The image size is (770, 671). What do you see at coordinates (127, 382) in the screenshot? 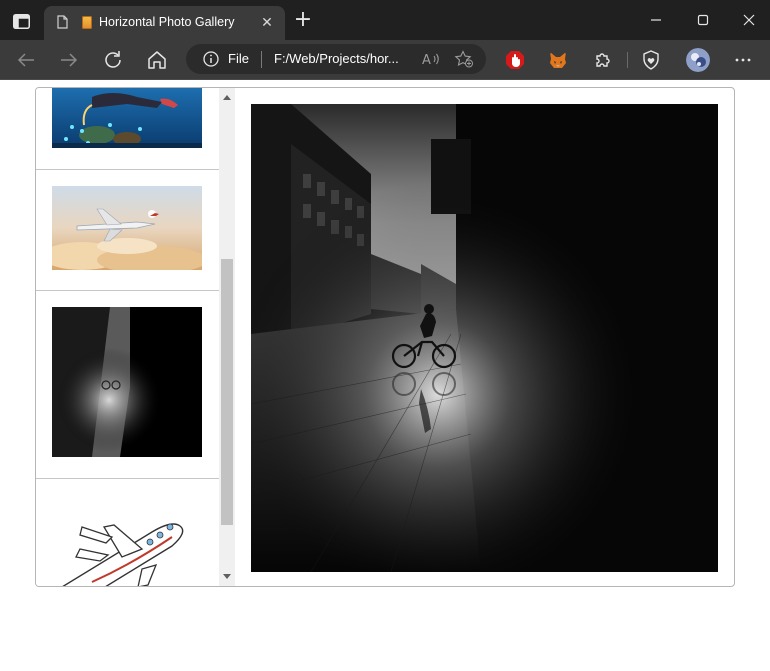
I see `thumbnail-cyclist-street` at bounding box center [127, 382].